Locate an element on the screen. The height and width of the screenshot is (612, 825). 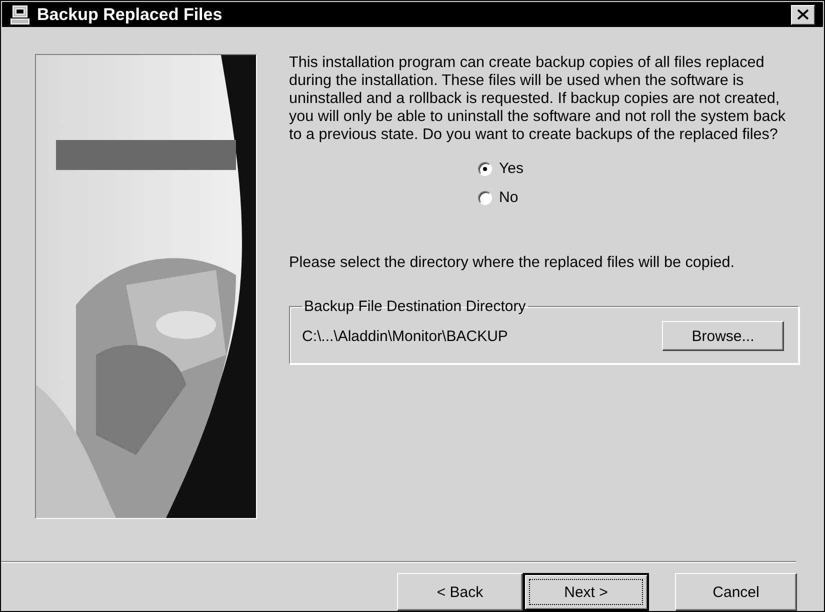
directory-prompt: Please select the directory where the replaced files will be copied. is located at coordinates (512, 263).